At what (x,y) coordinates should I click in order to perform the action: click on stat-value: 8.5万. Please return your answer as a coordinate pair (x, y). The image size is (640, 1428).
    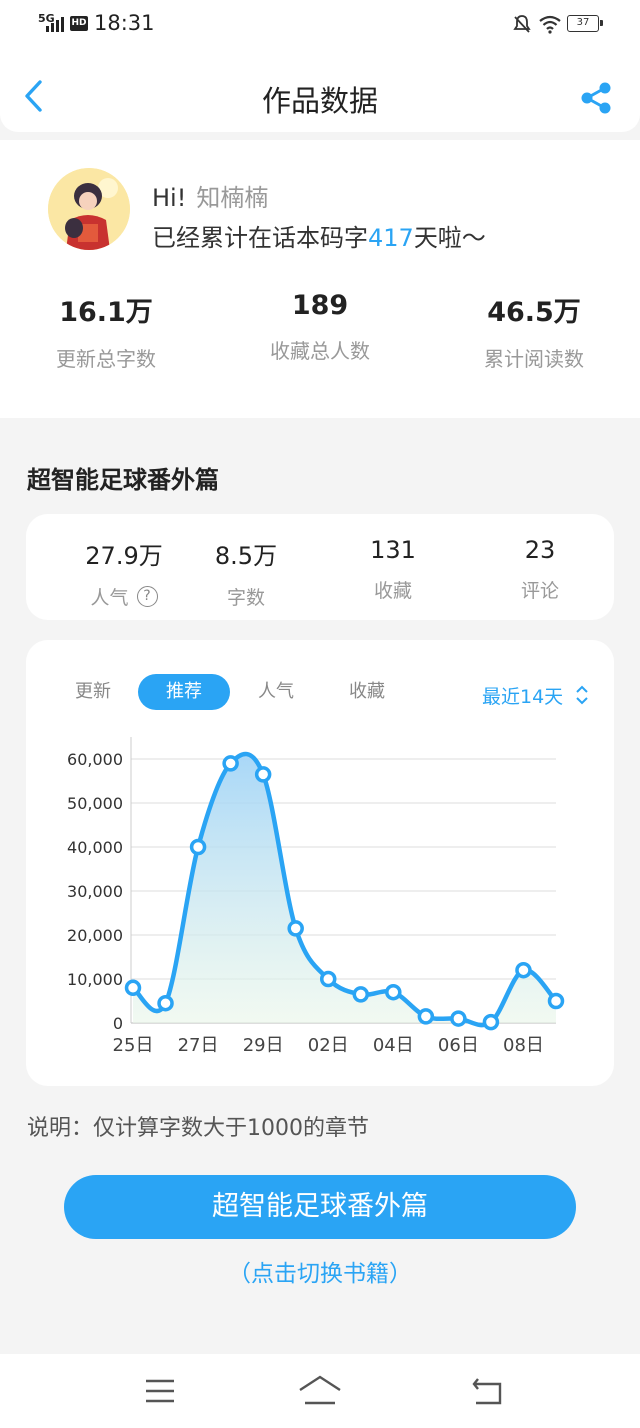
    Looking at the image, I should click on (246, 556).